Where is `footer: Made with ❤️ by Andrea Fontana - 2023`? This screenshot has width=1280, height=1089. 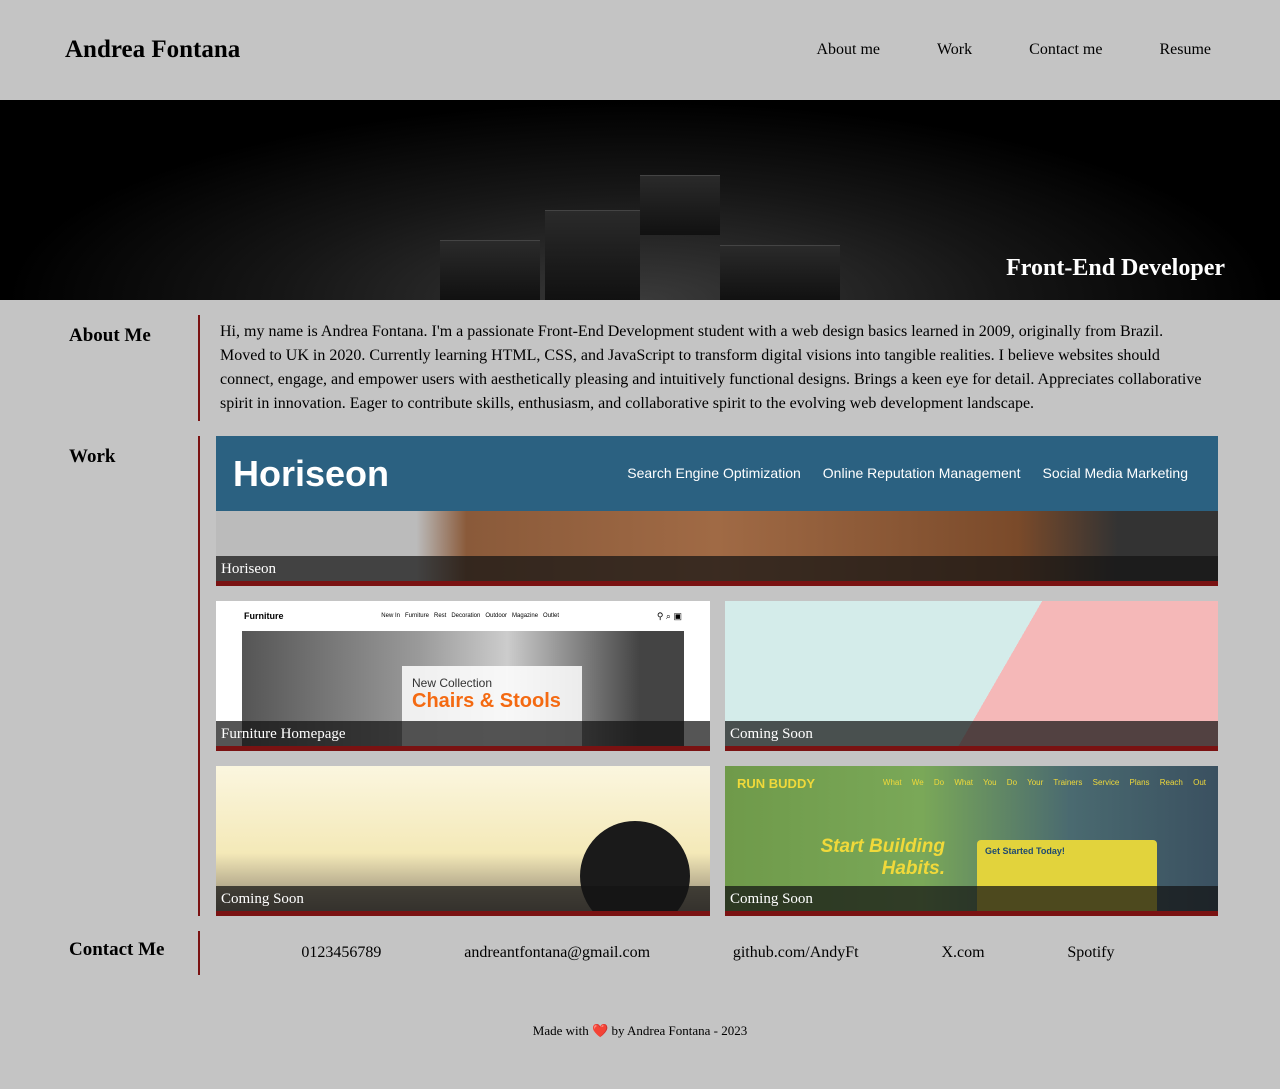 footer: Made with ❤️ by Andrea Fontana - 2023 is located at coordinates (640, 1031).